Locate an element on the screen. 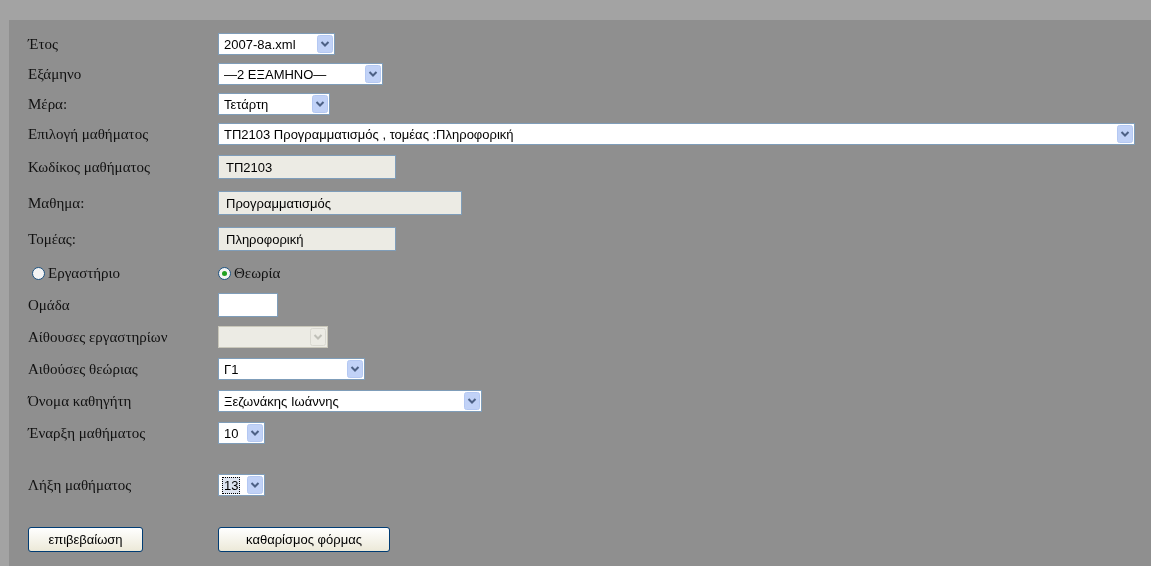  dropdown: 13 is located at coordinates (241, 485).